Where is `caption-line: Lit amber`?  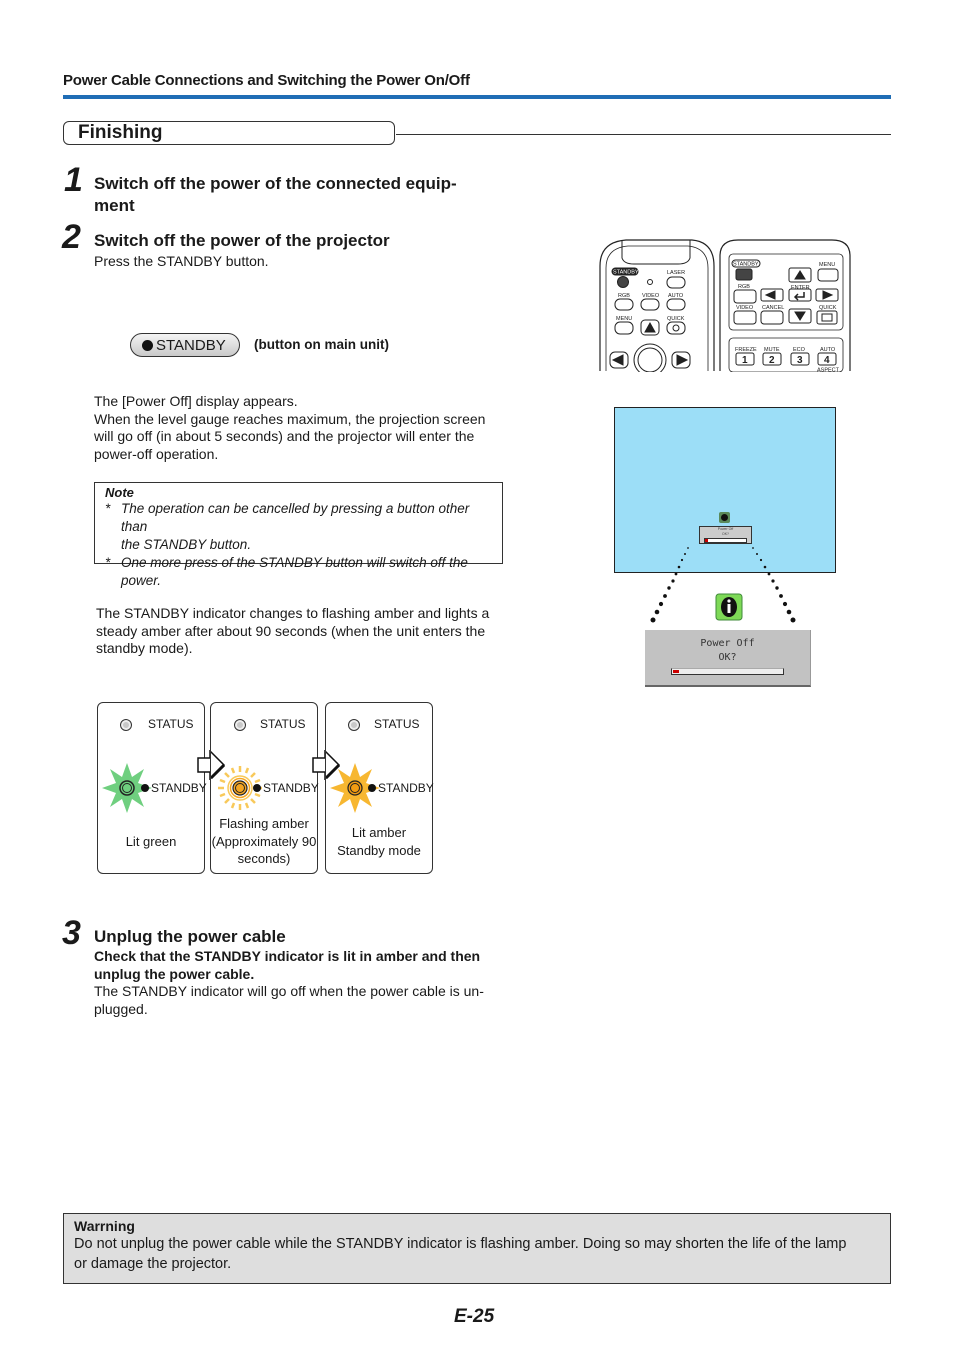
caption-line: Lit amber is located at coordinates (379, 832).